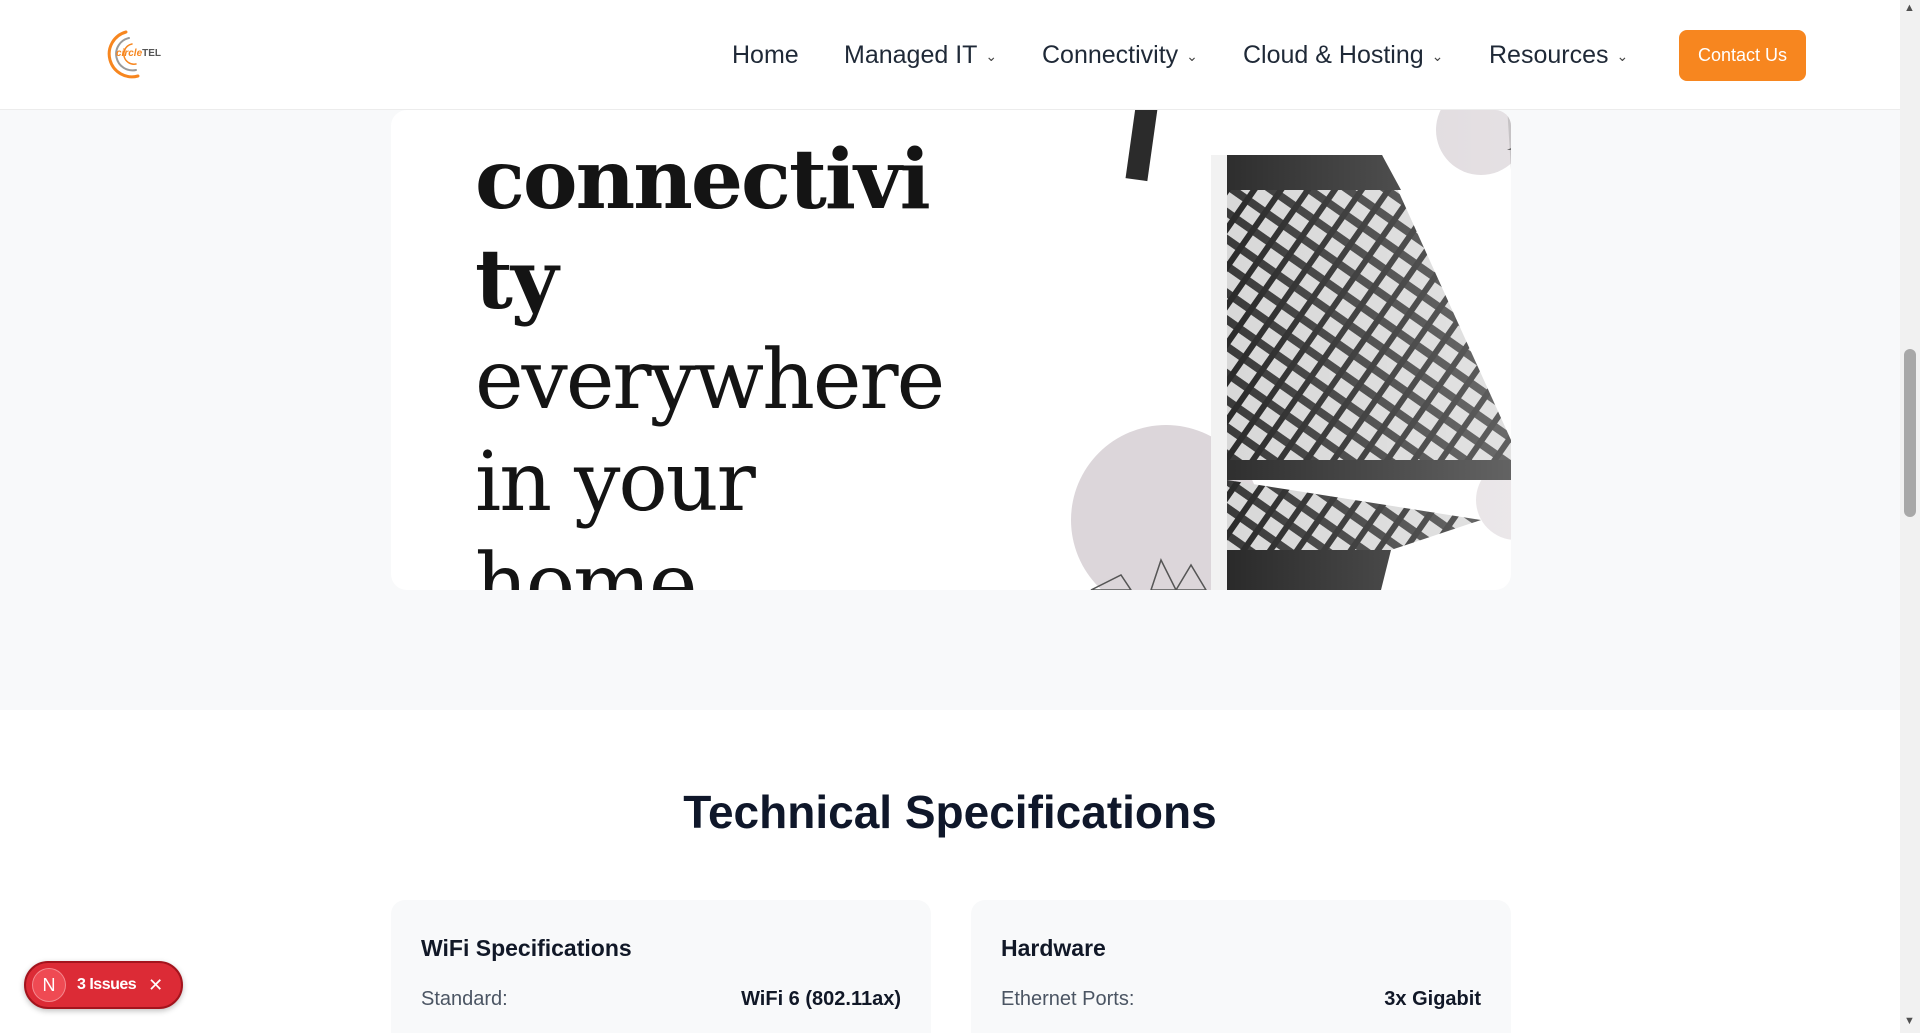 Image resolution: width=1920 pixels, height=1033 pixels. I want to click on nav-connectivity-label: Connectivity, so click(1110, 54).